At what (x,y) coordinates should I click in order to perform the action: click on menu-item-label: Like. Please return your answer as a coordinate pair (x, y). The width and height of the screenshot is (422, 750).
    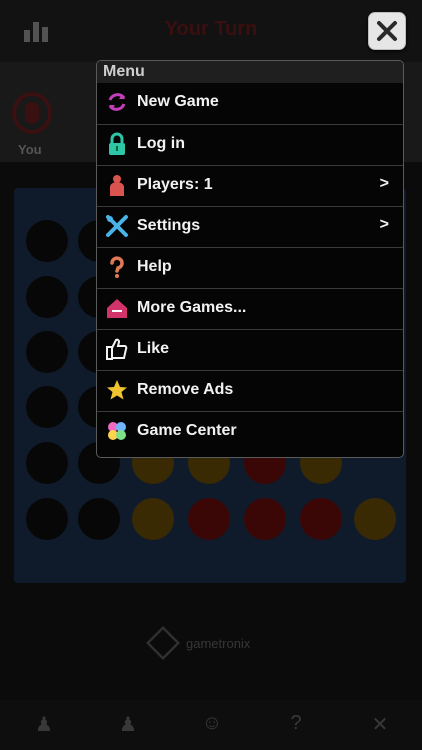
    Looking at the image, I should click on (153, 348).